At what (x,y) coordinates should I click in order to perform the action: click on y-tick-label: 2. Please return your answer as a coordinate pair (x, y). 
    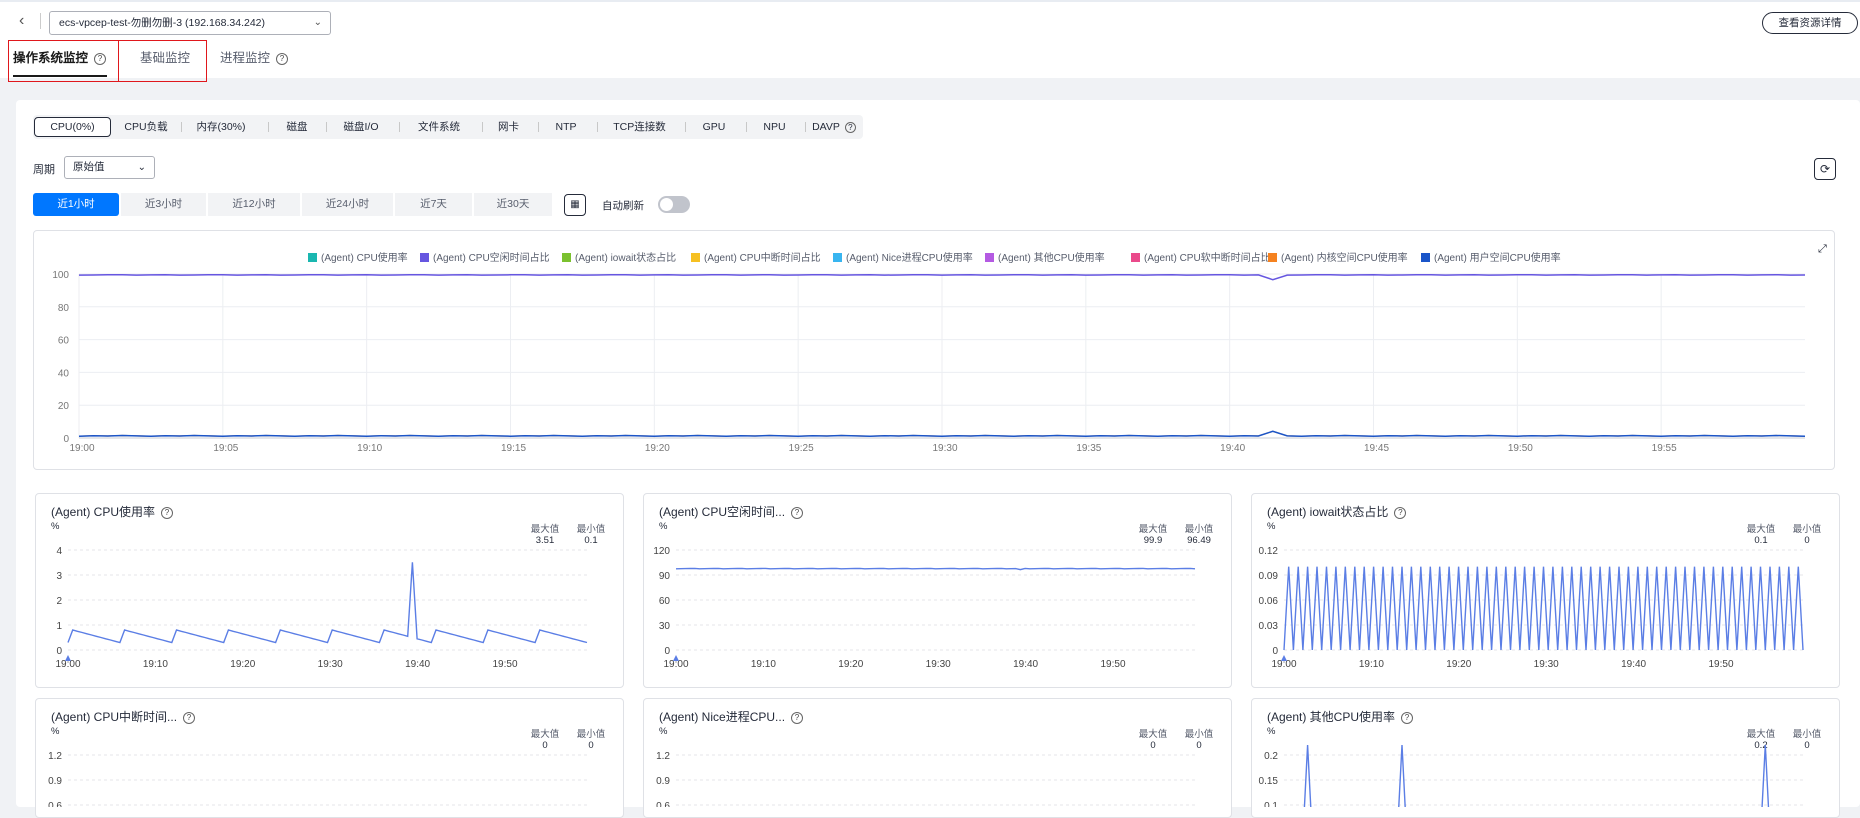
    Looking at the image, I should click on (59, 601).